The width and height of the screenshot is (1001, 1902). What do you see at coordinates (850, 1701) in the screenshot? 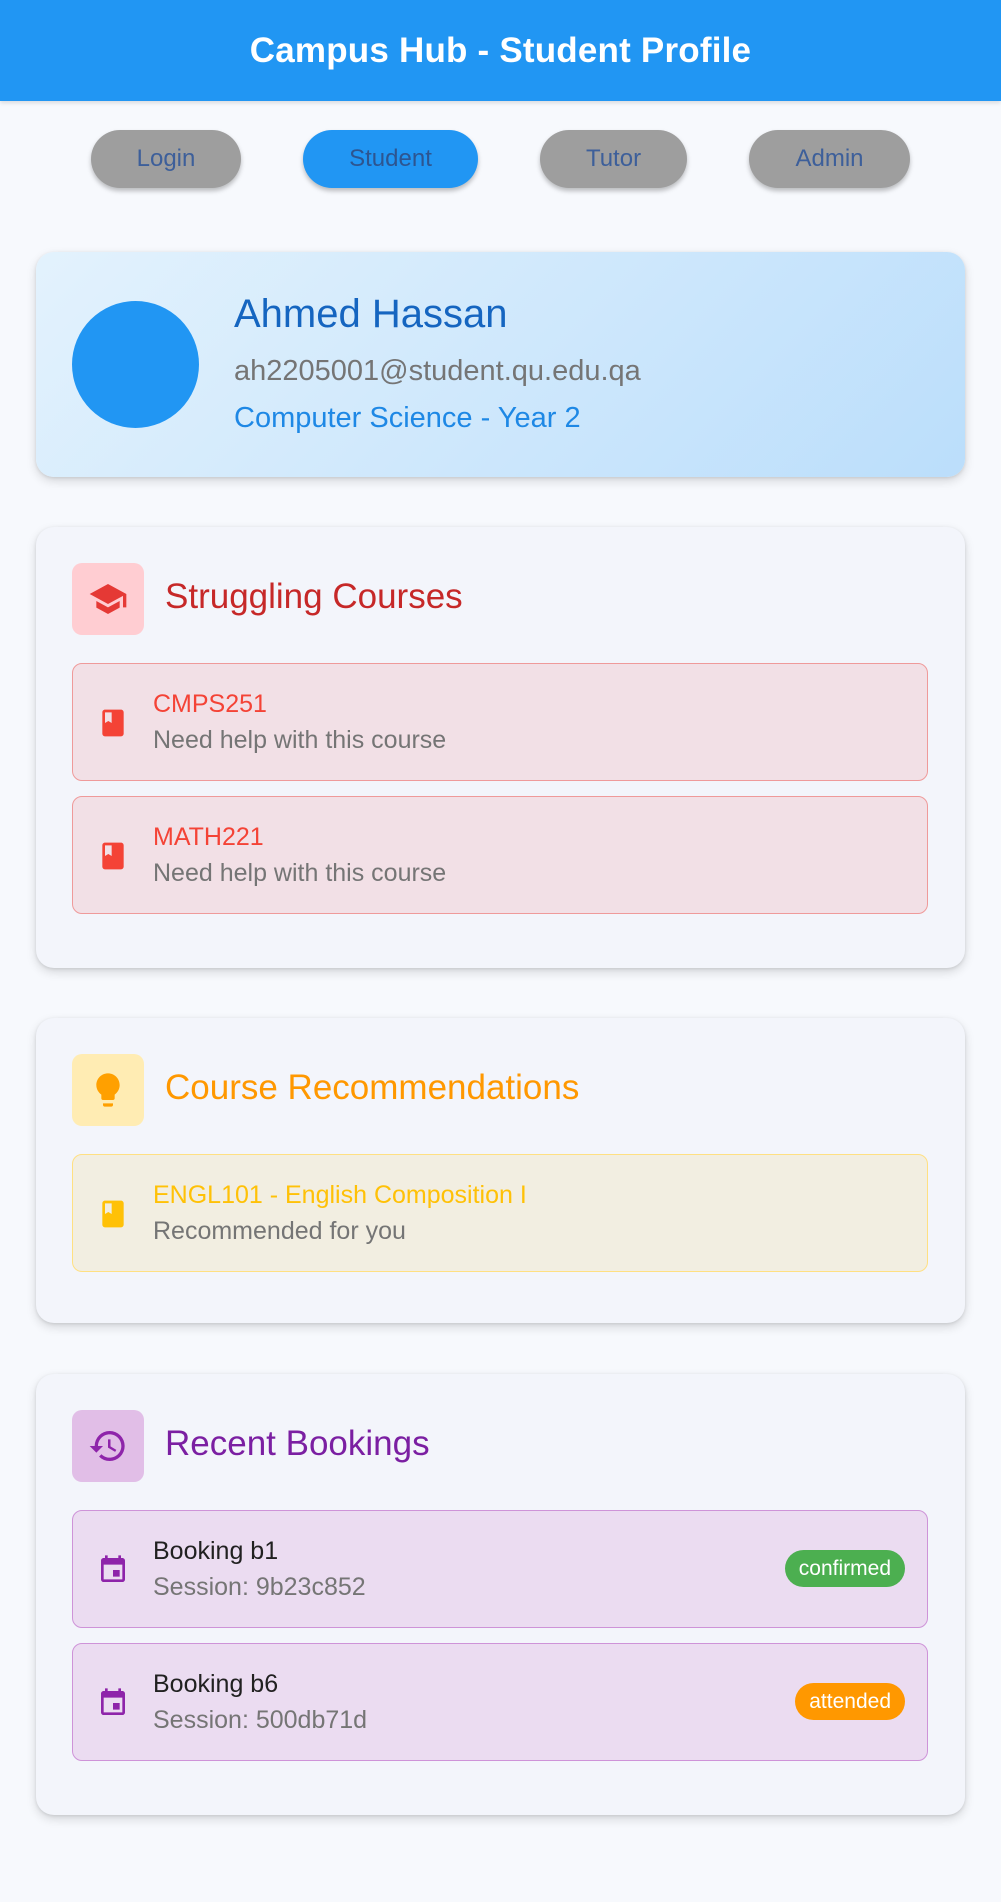
I see `status-badge: attended` at bounding box center [850, 1701].